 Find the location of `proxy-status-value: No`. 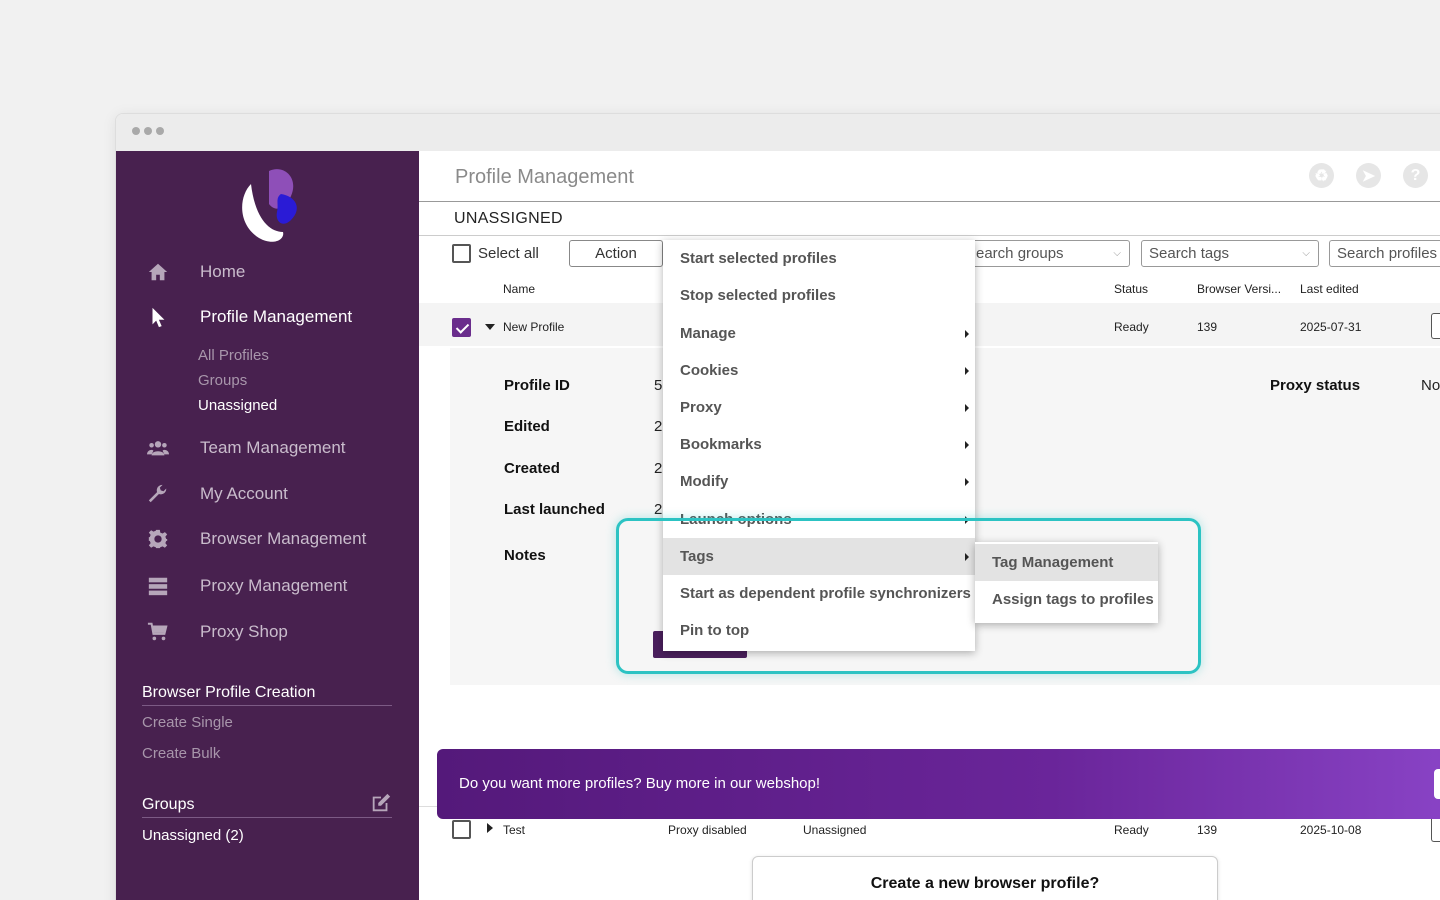

proxy-status-value: No is located at coordinates (1430, 385).